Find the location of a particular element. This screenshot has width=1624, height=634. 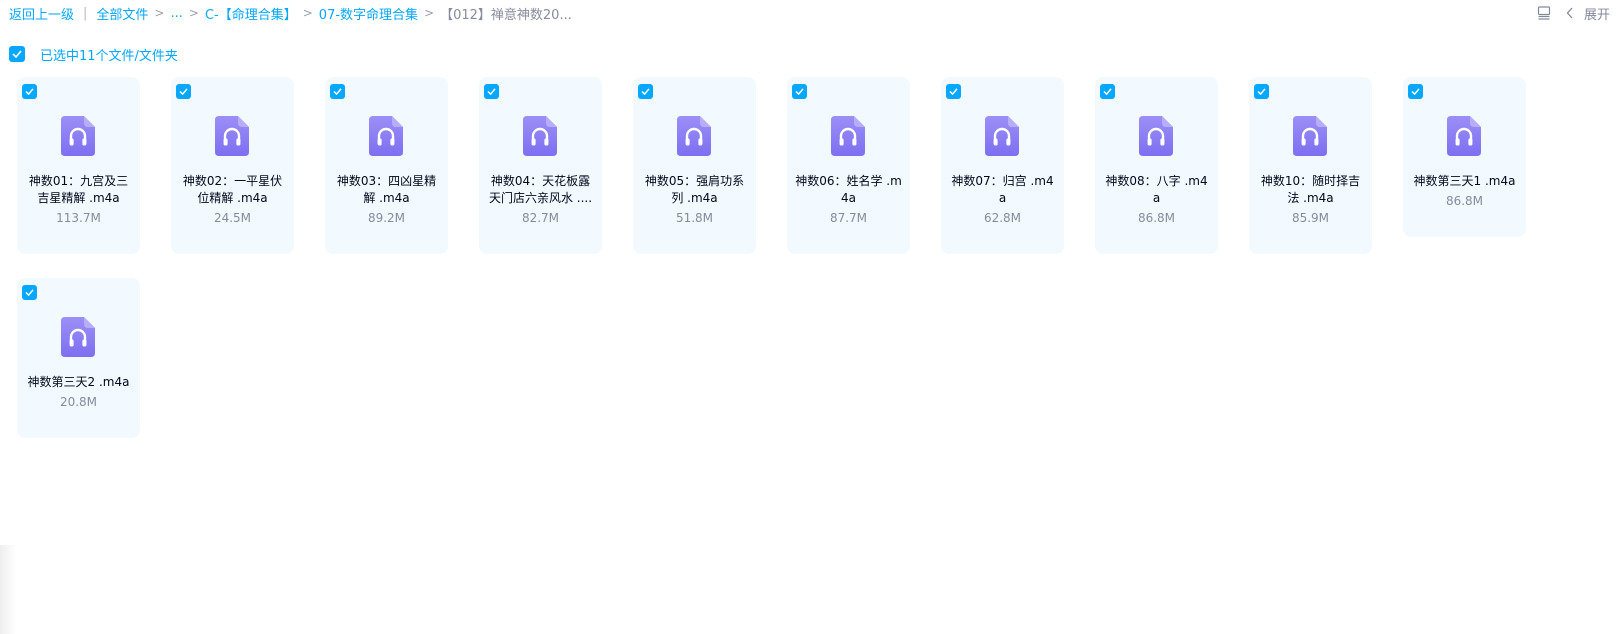

expand-button: 展开 is located at coordinates (1588, 13).